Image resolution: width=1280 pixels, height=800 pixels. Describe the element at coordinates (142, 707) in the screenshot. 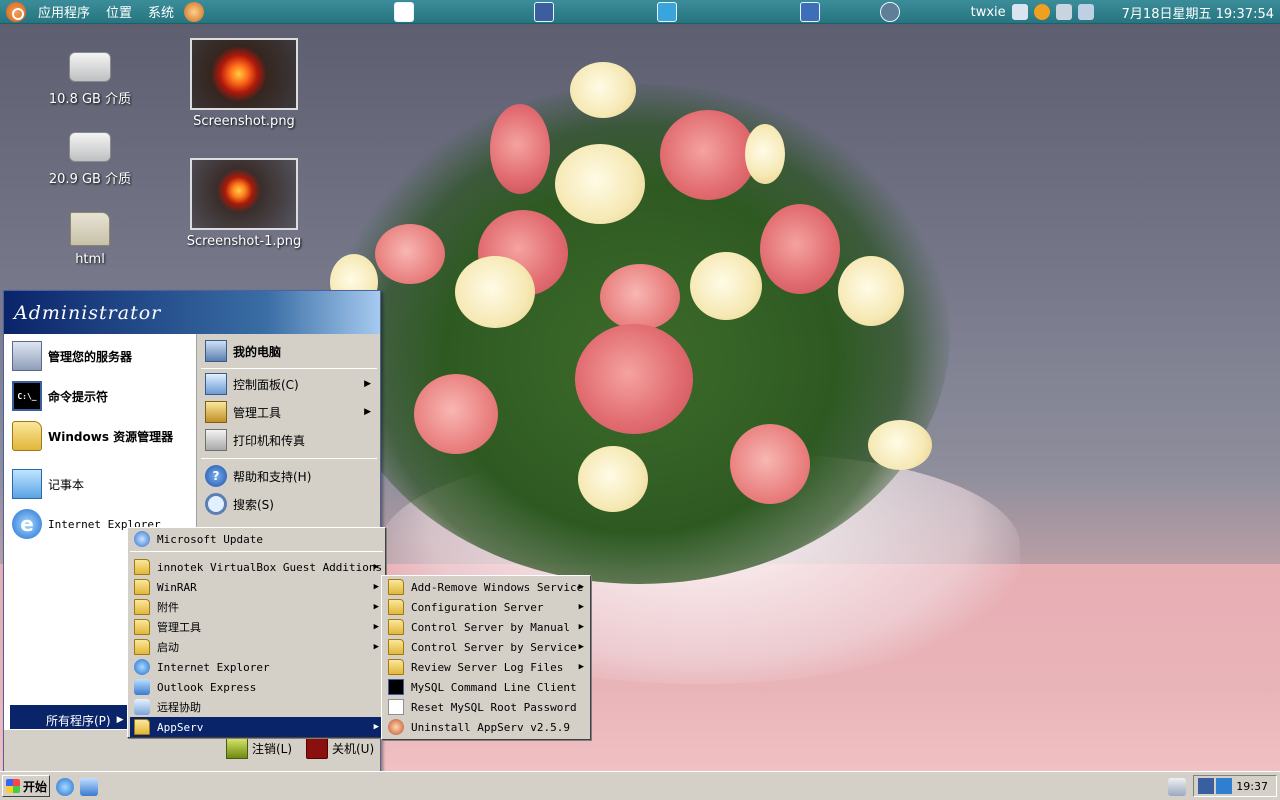

I see `remote-assistance-icon` at that location.